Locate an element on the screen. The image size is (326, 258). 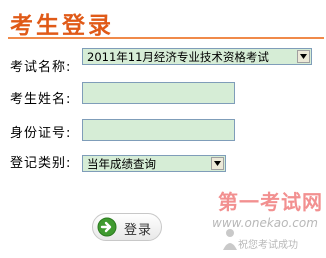
watermark-title: 第一考试网 is located at coordinates (270, 202).